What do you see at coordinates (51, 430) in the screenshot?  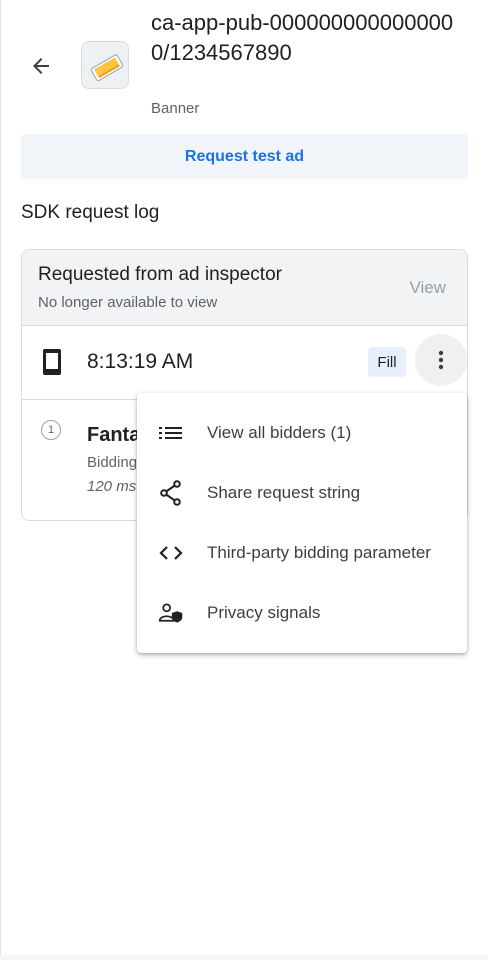 I see `rank-badge: 1` at bounding box center [51, 430].